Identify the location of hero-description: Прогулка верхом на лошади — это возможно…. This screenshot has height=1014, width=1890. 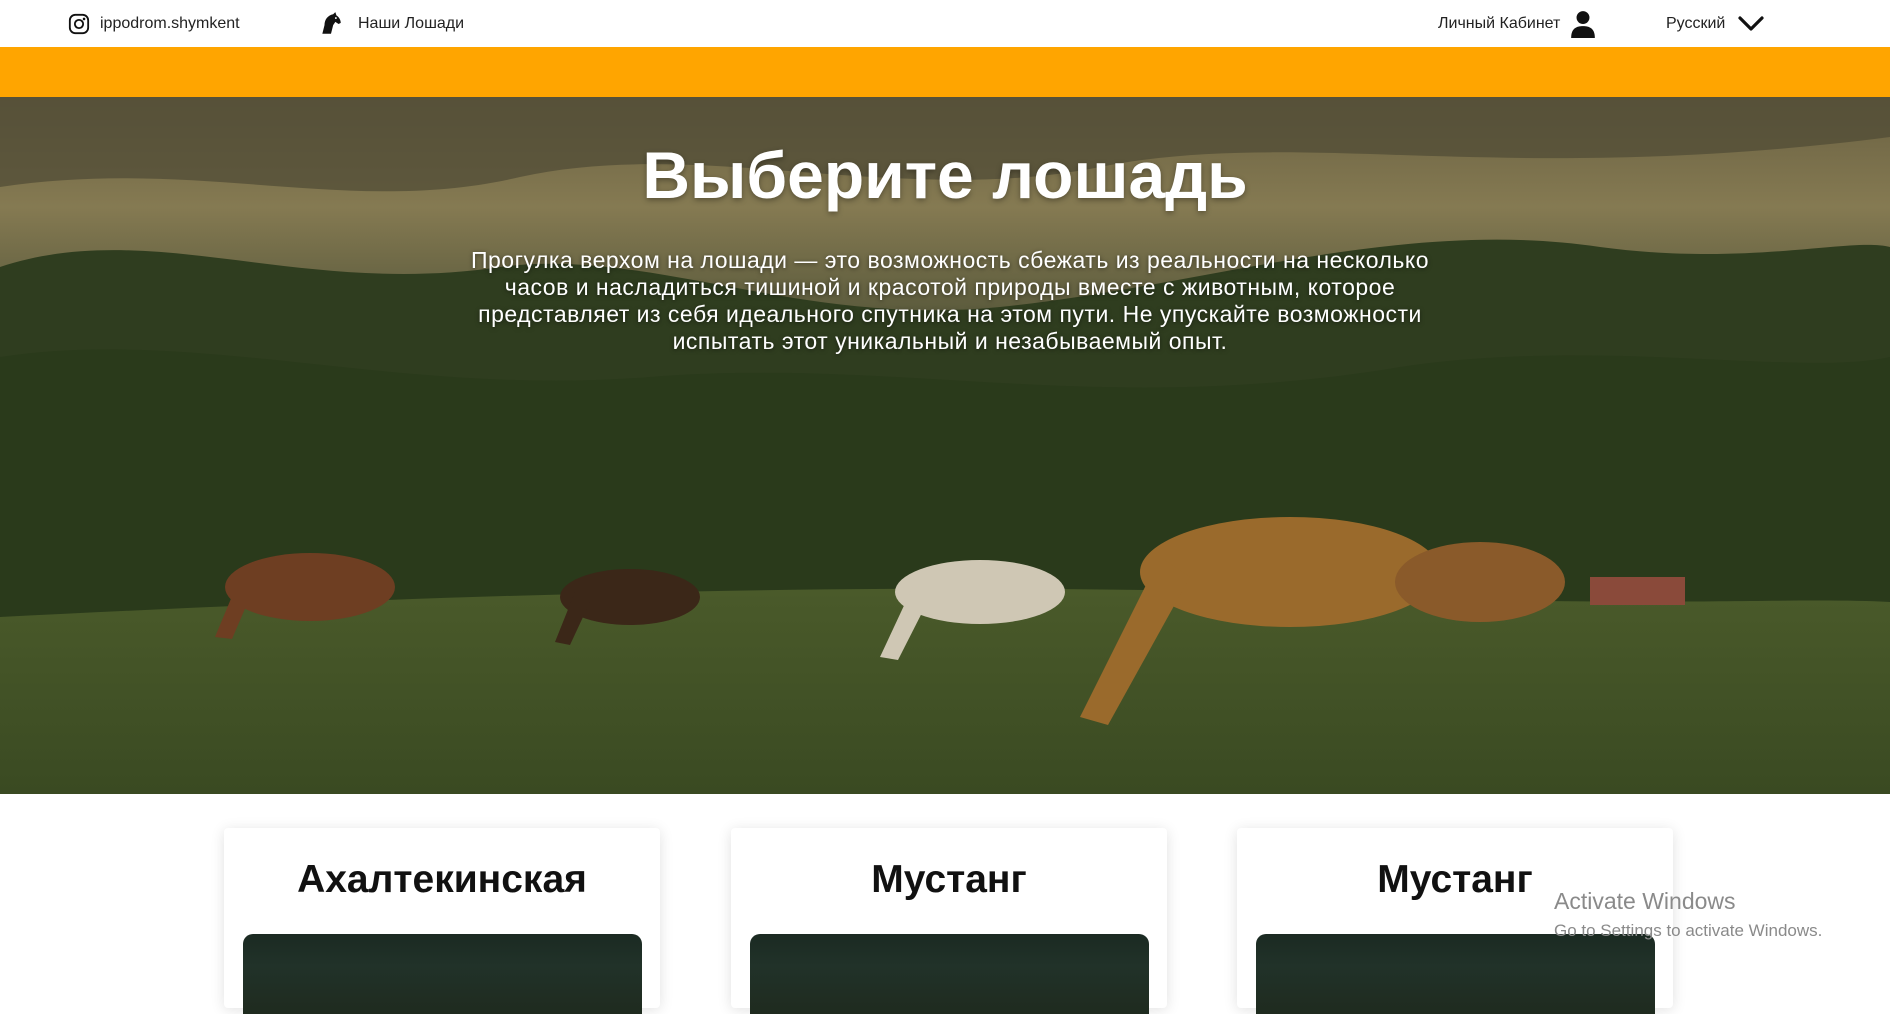
(950, 300).